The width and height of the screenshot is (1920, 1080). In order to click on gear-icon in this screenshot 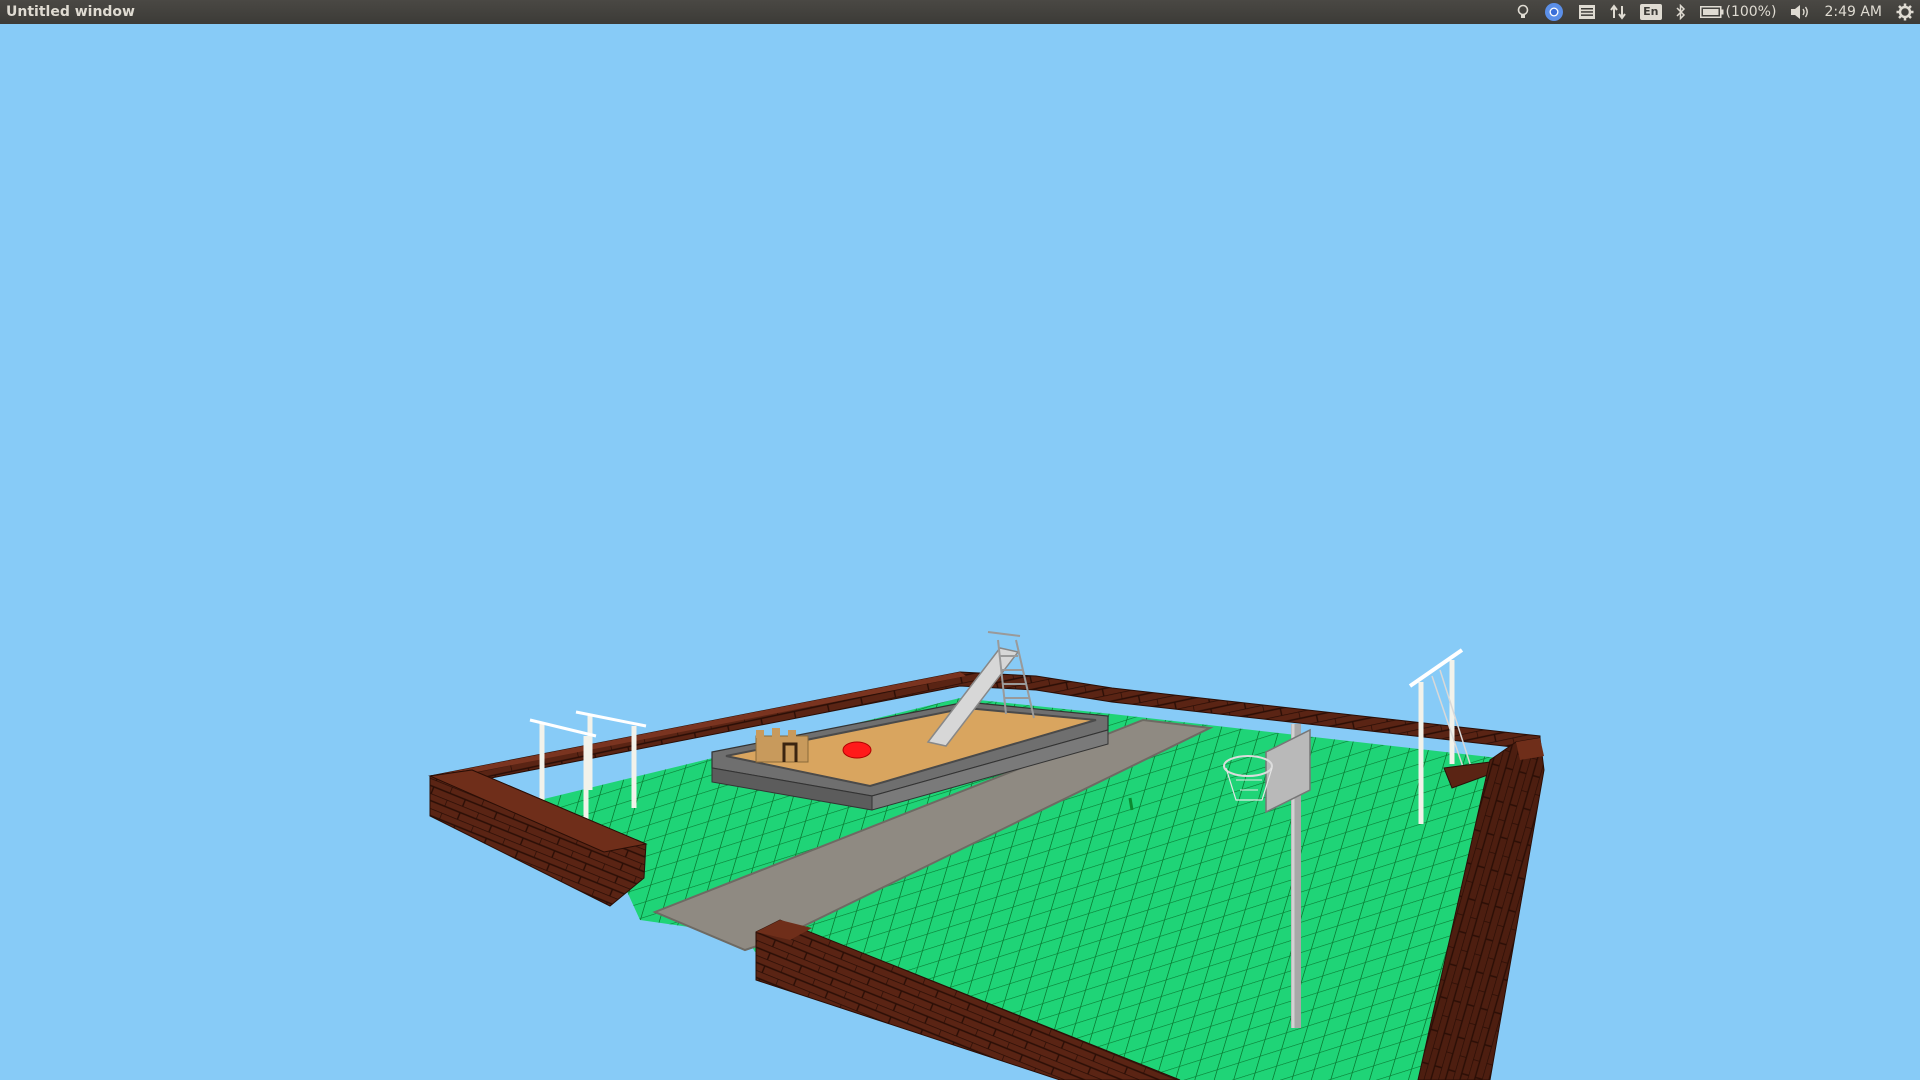, I will do `click(1905, 12)`.